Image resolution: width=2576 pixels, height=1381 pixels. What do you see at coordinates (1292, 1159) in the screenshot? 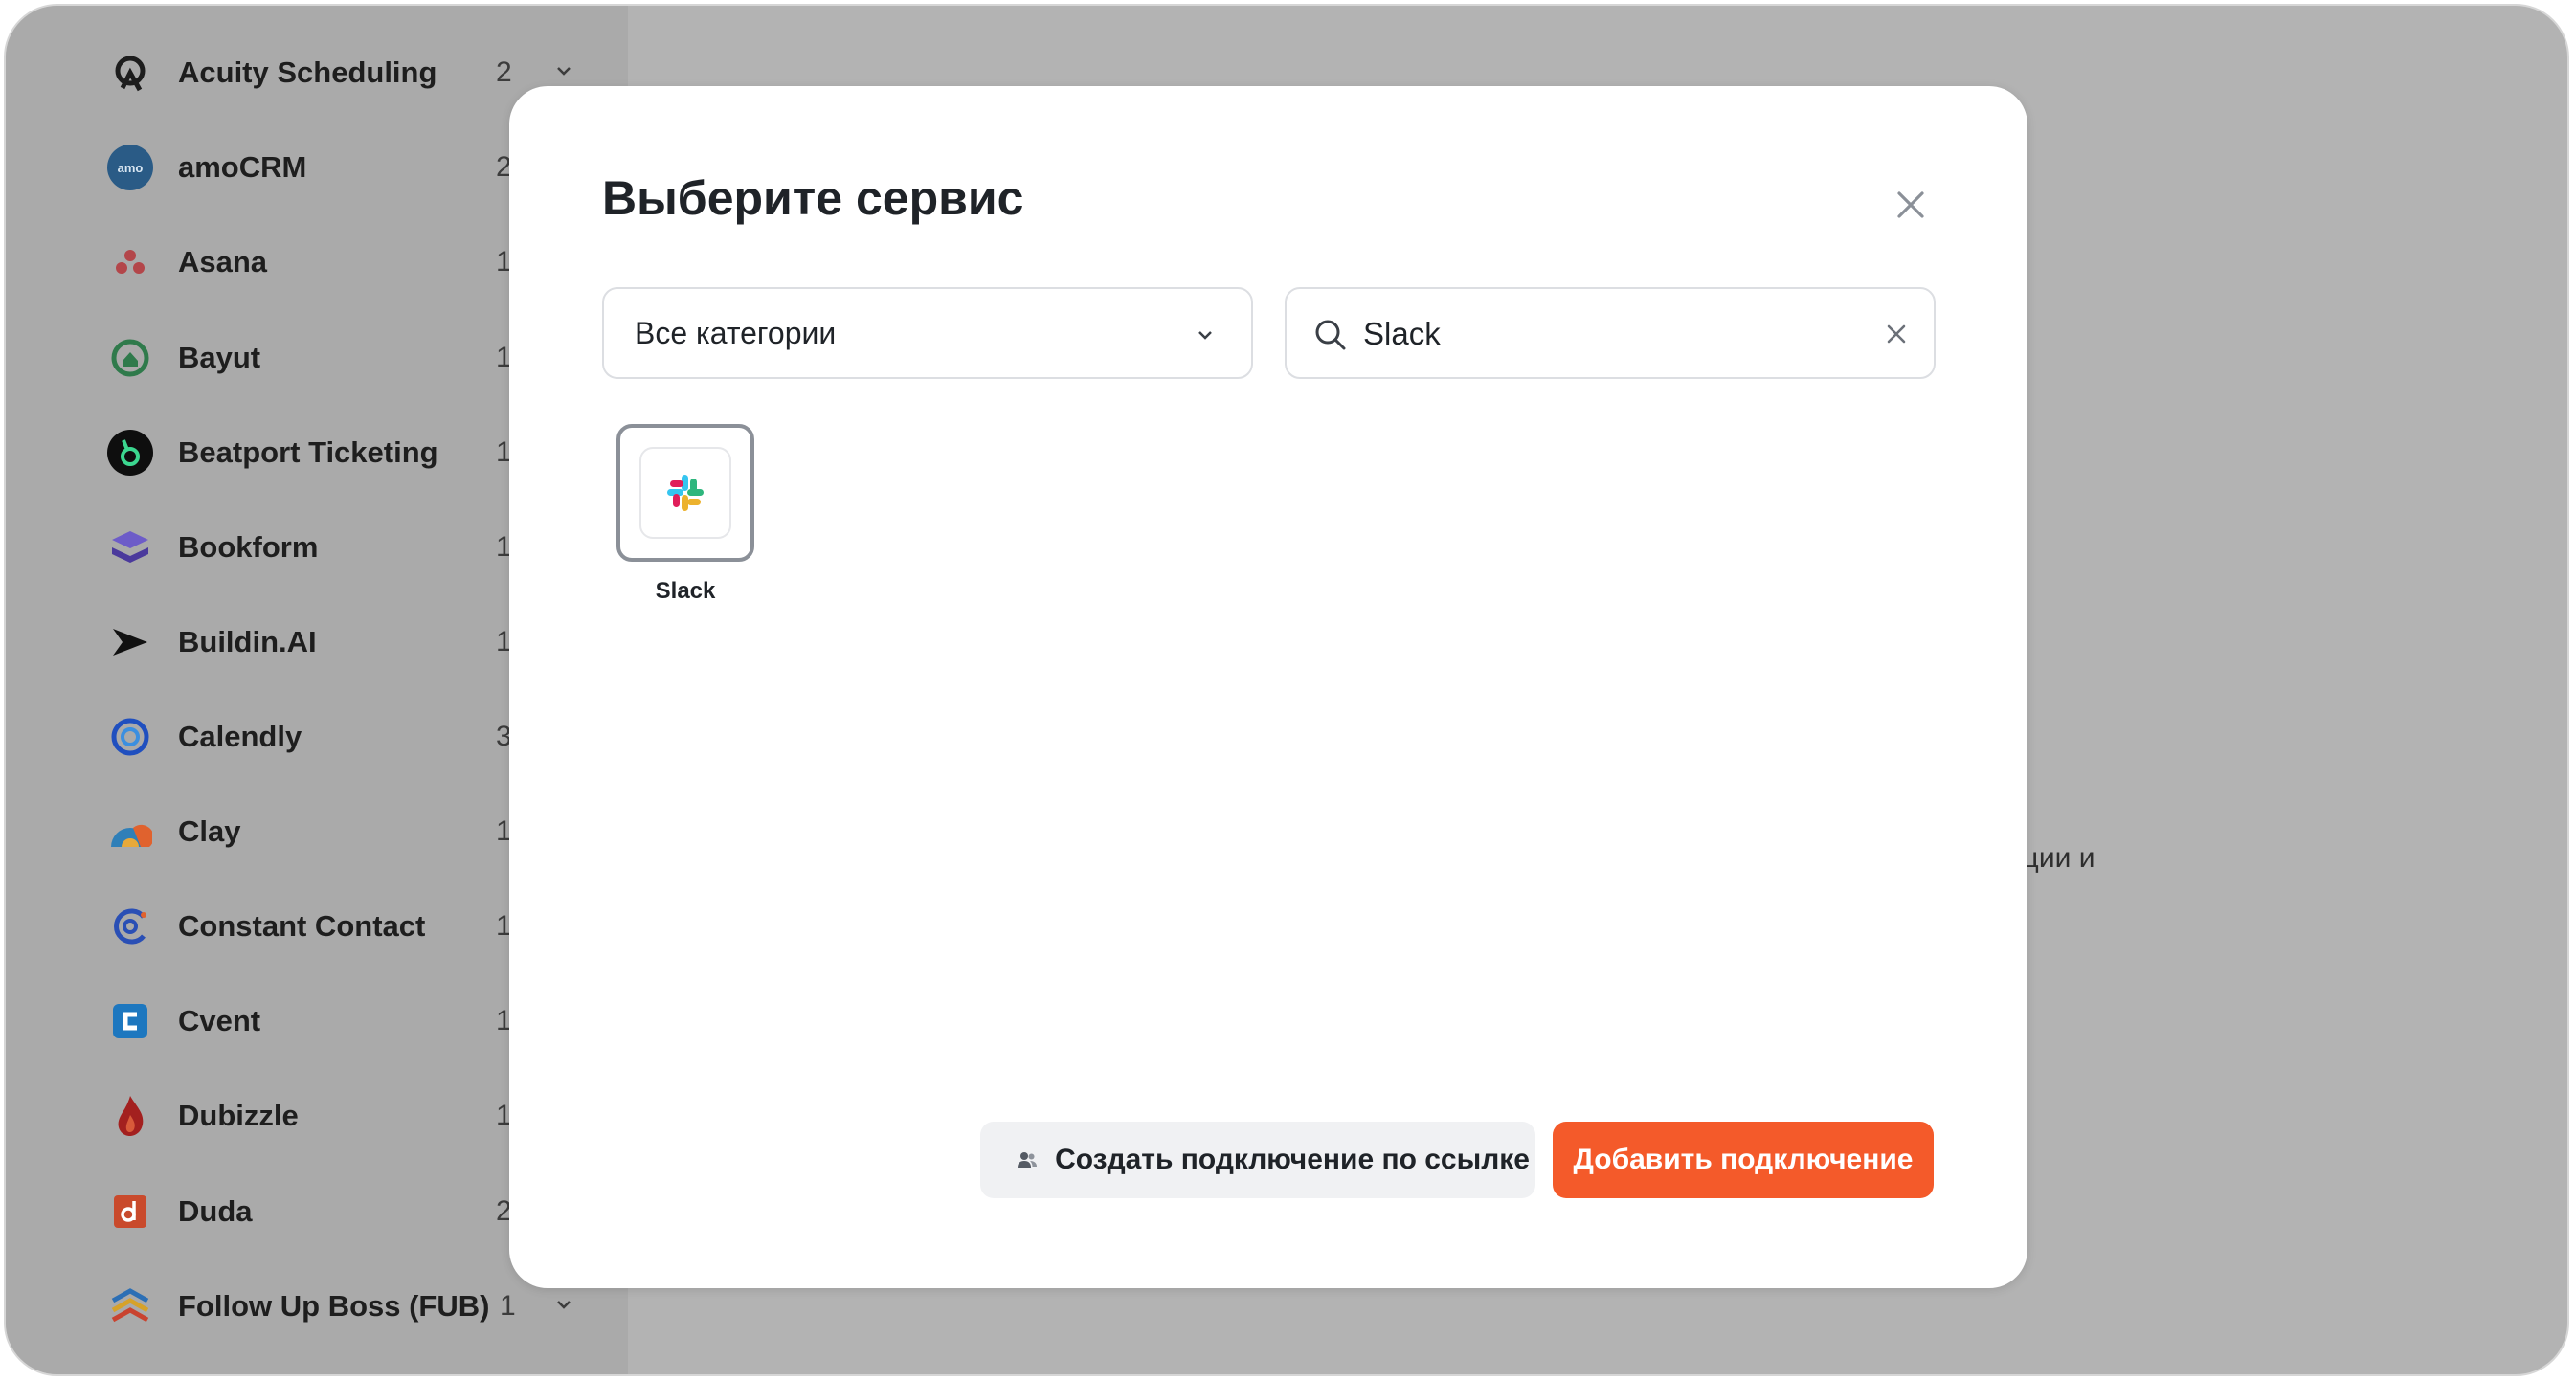
I see `create-link-connection-label: Создать подключение по ссылке` at bounding box center [1292, 1159].